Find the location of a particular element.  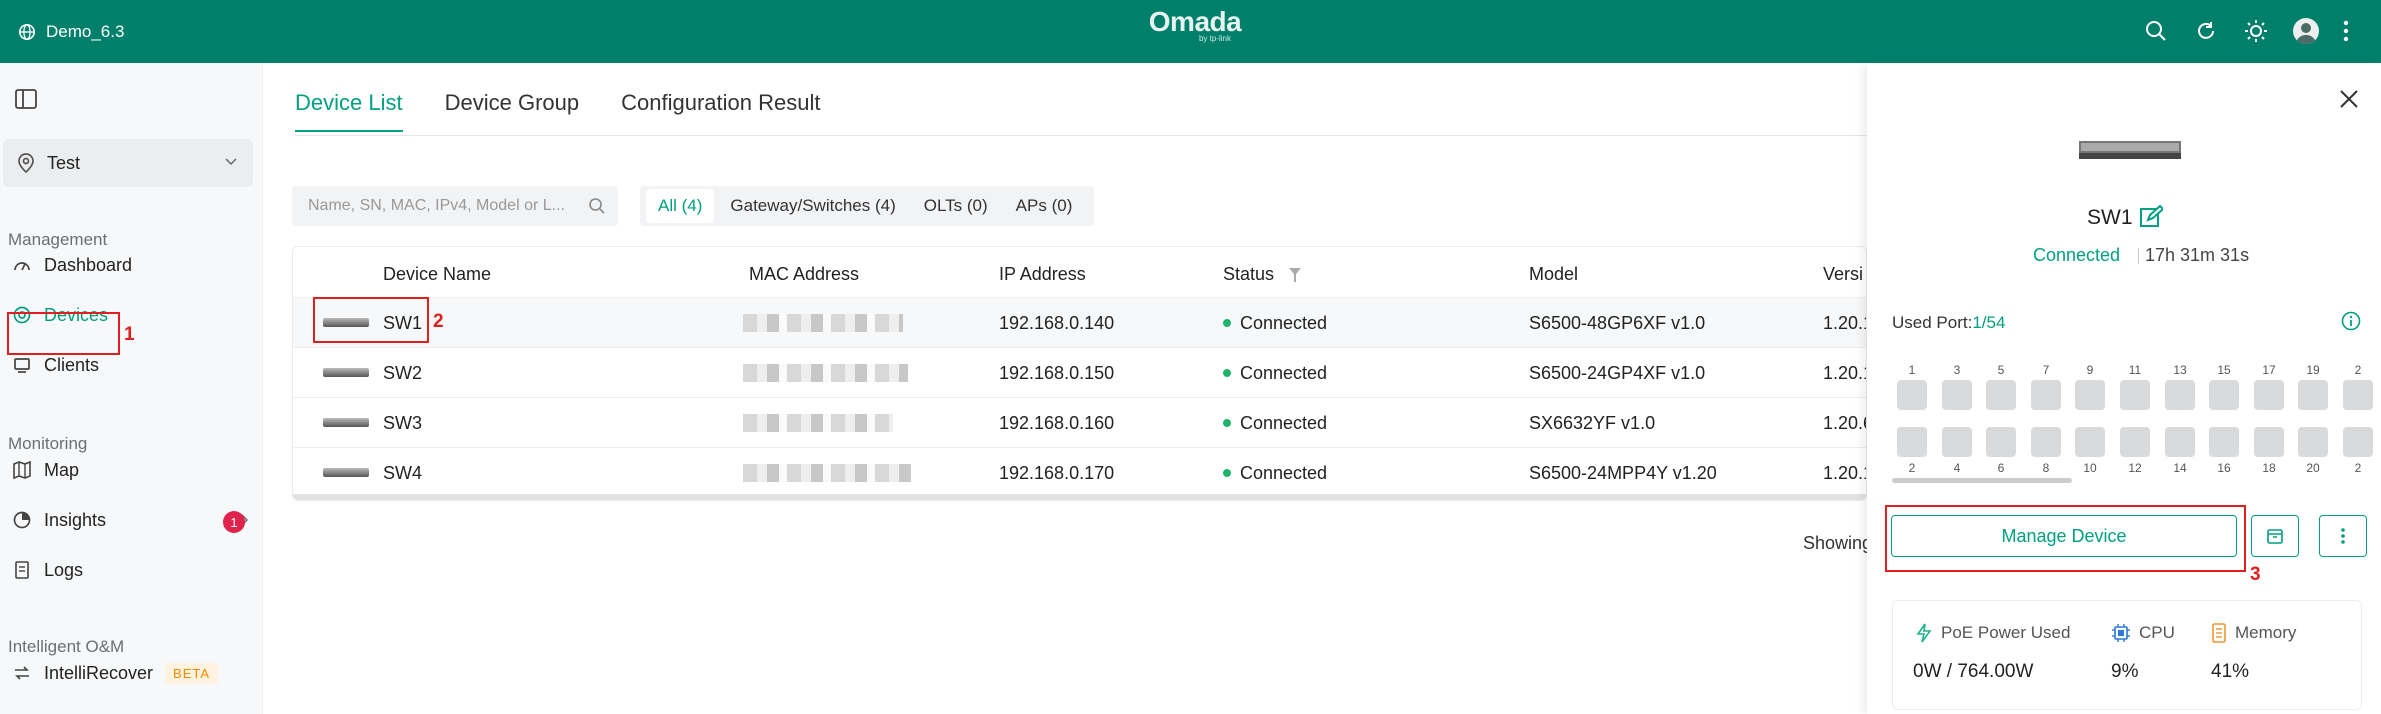

col-device-name: Device Name is located at coordinates (437, 274).